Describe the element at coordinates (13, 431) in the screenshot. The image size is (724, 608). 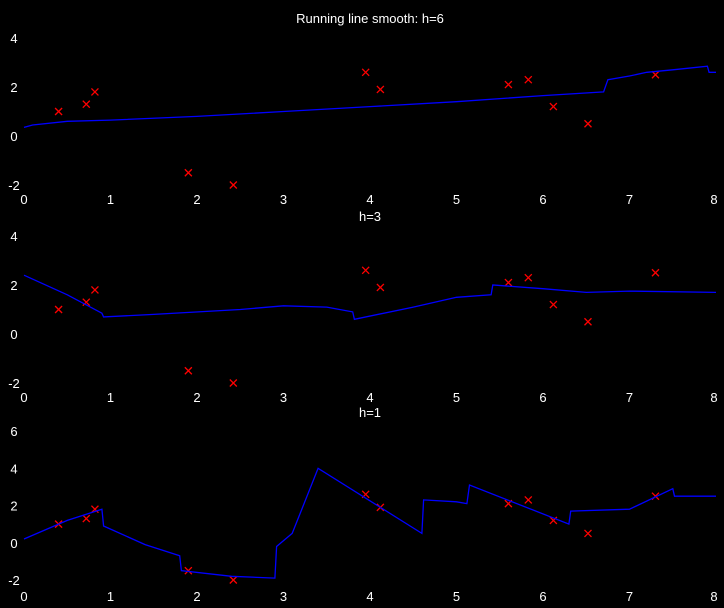
I see `y-tick-label: 6` at that location.